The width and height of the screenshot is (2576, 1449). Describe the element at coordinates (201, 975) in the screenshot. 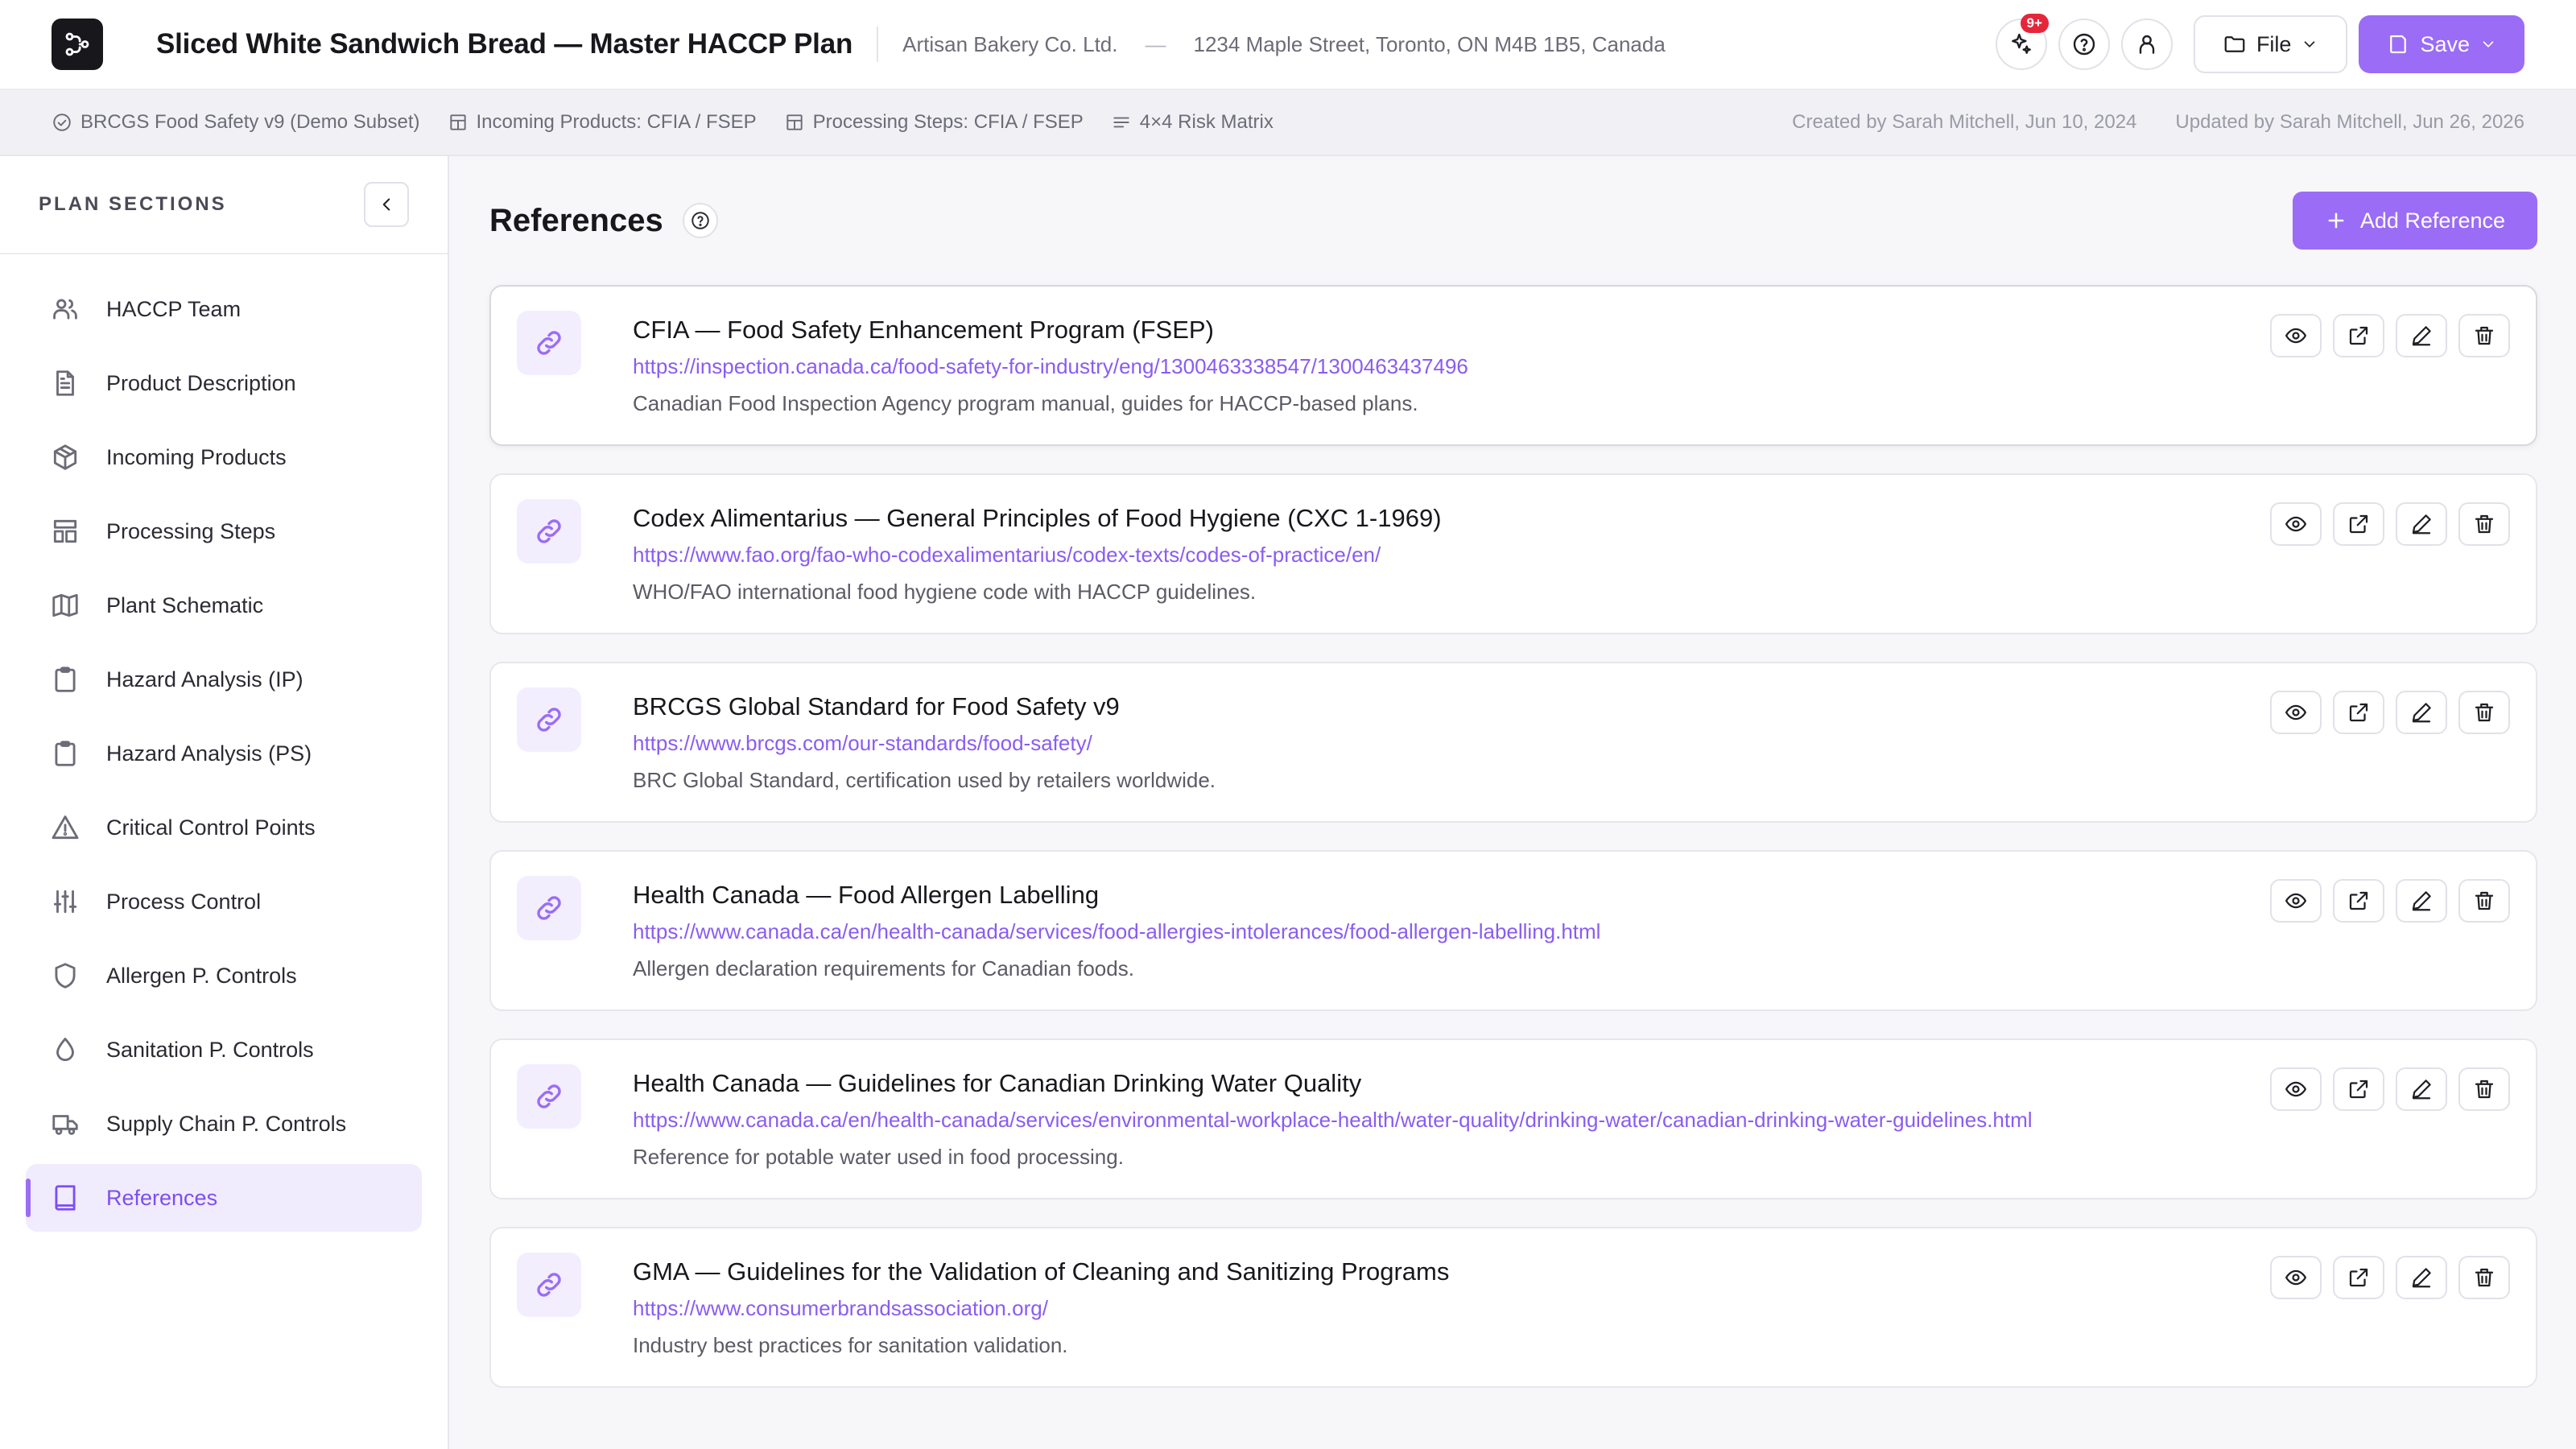

I see `sidebar-item-label: Allergen P. Controls` at that location.